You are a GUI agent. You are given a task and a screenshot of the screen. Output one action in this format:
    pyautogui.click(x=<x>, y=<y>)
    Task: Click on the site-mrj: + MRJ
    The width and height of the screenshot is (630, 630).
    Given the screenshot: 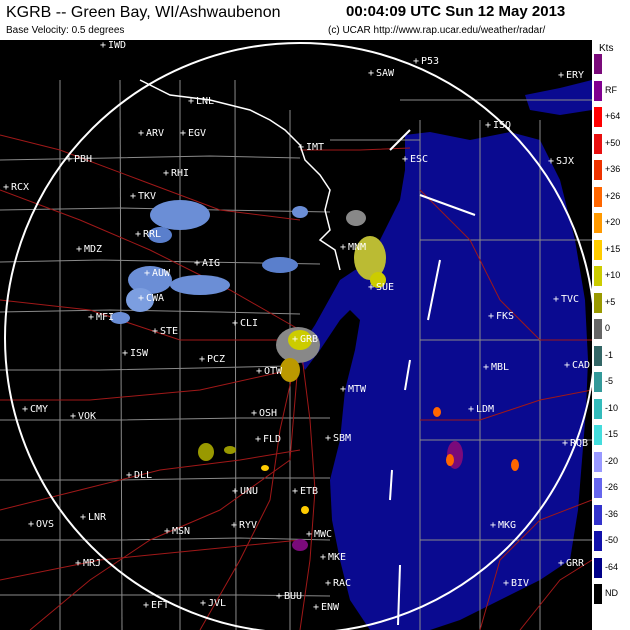 What is the action you would take?
    pyautogui.click(x=88, y=563)
    